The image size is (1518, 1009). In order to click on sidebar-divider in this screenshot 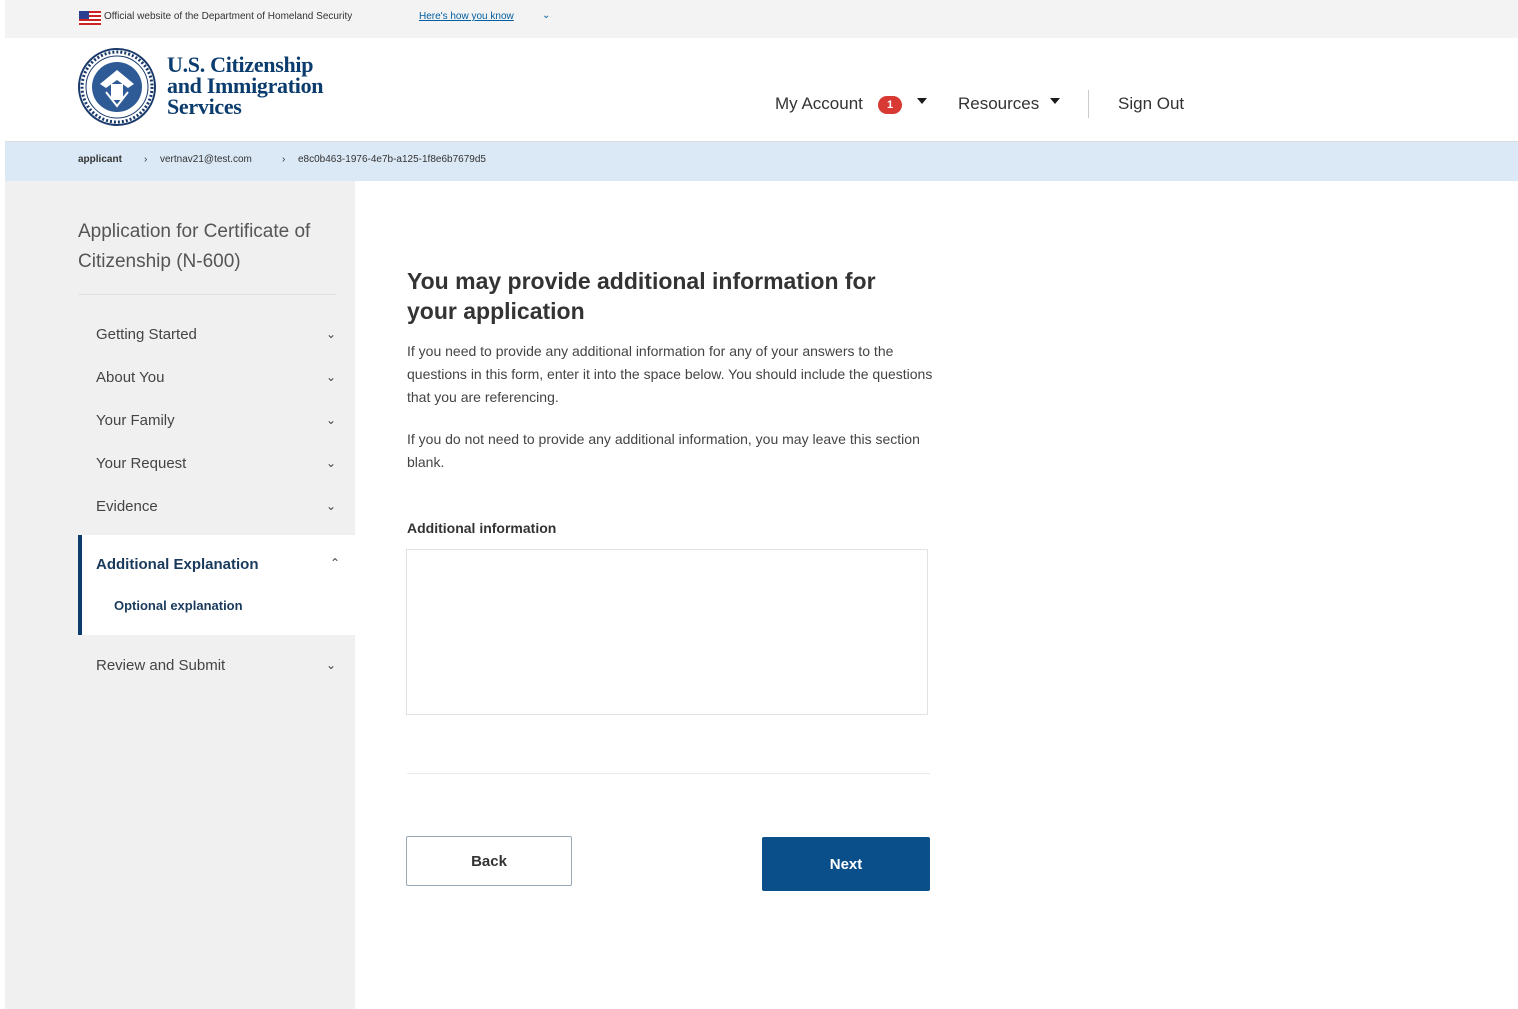, I will do `click(207, 294)`.